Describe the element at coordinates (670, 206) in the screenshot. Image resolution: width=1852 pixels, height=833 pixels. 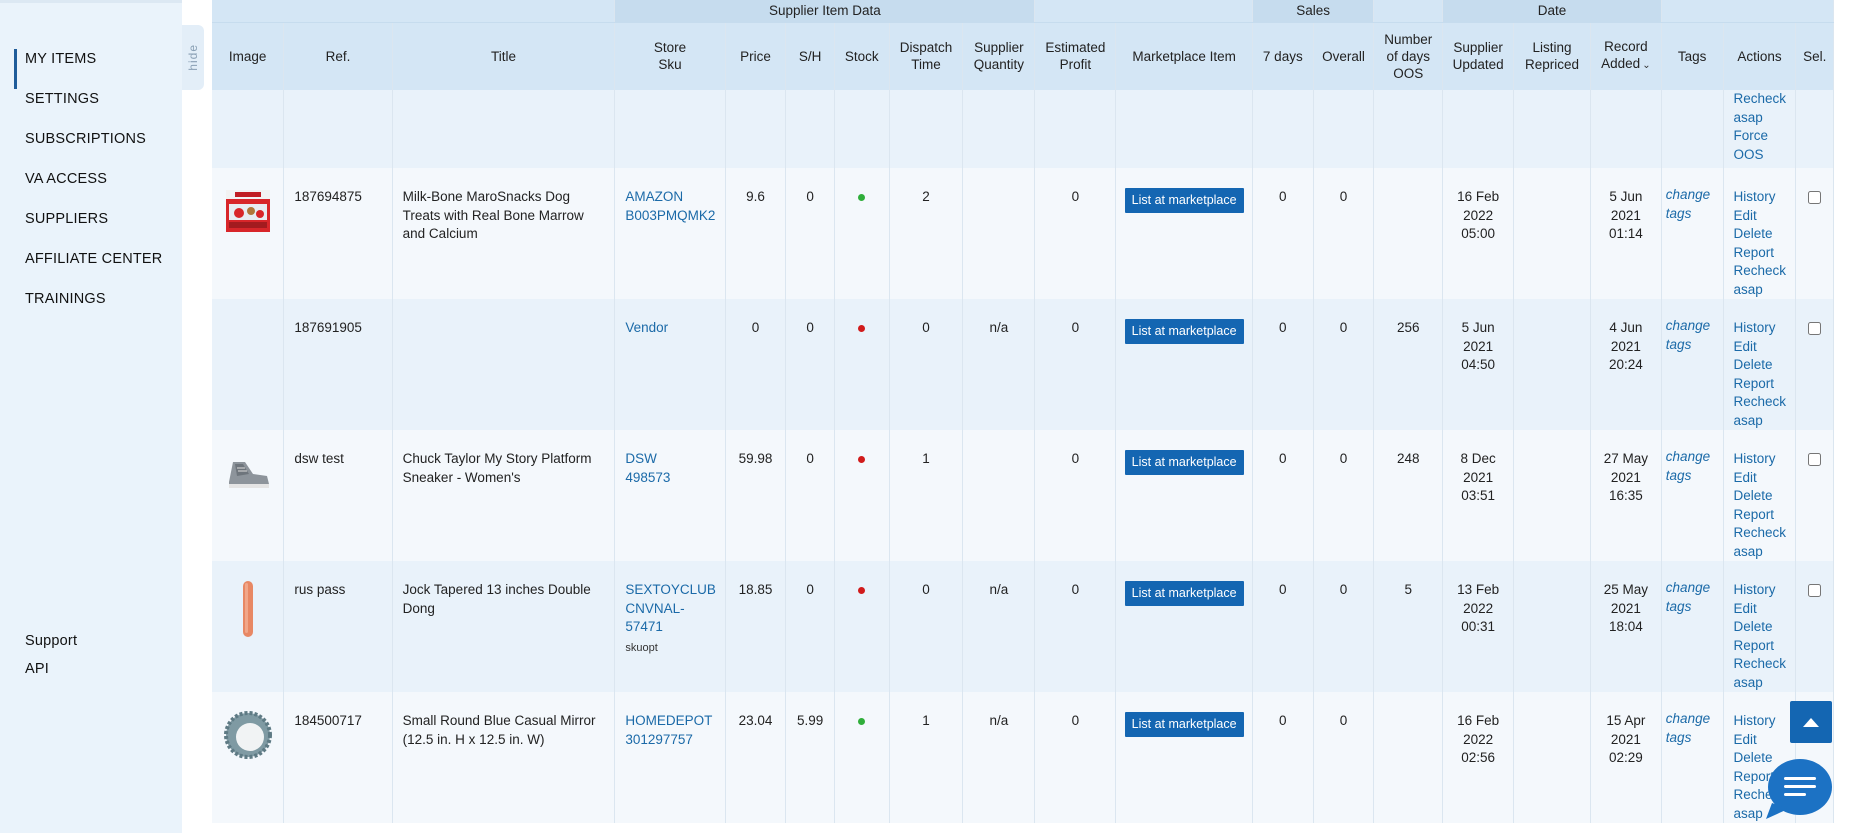
I see `store-sku-link: AMAZON B003PMQMK2` at that location.